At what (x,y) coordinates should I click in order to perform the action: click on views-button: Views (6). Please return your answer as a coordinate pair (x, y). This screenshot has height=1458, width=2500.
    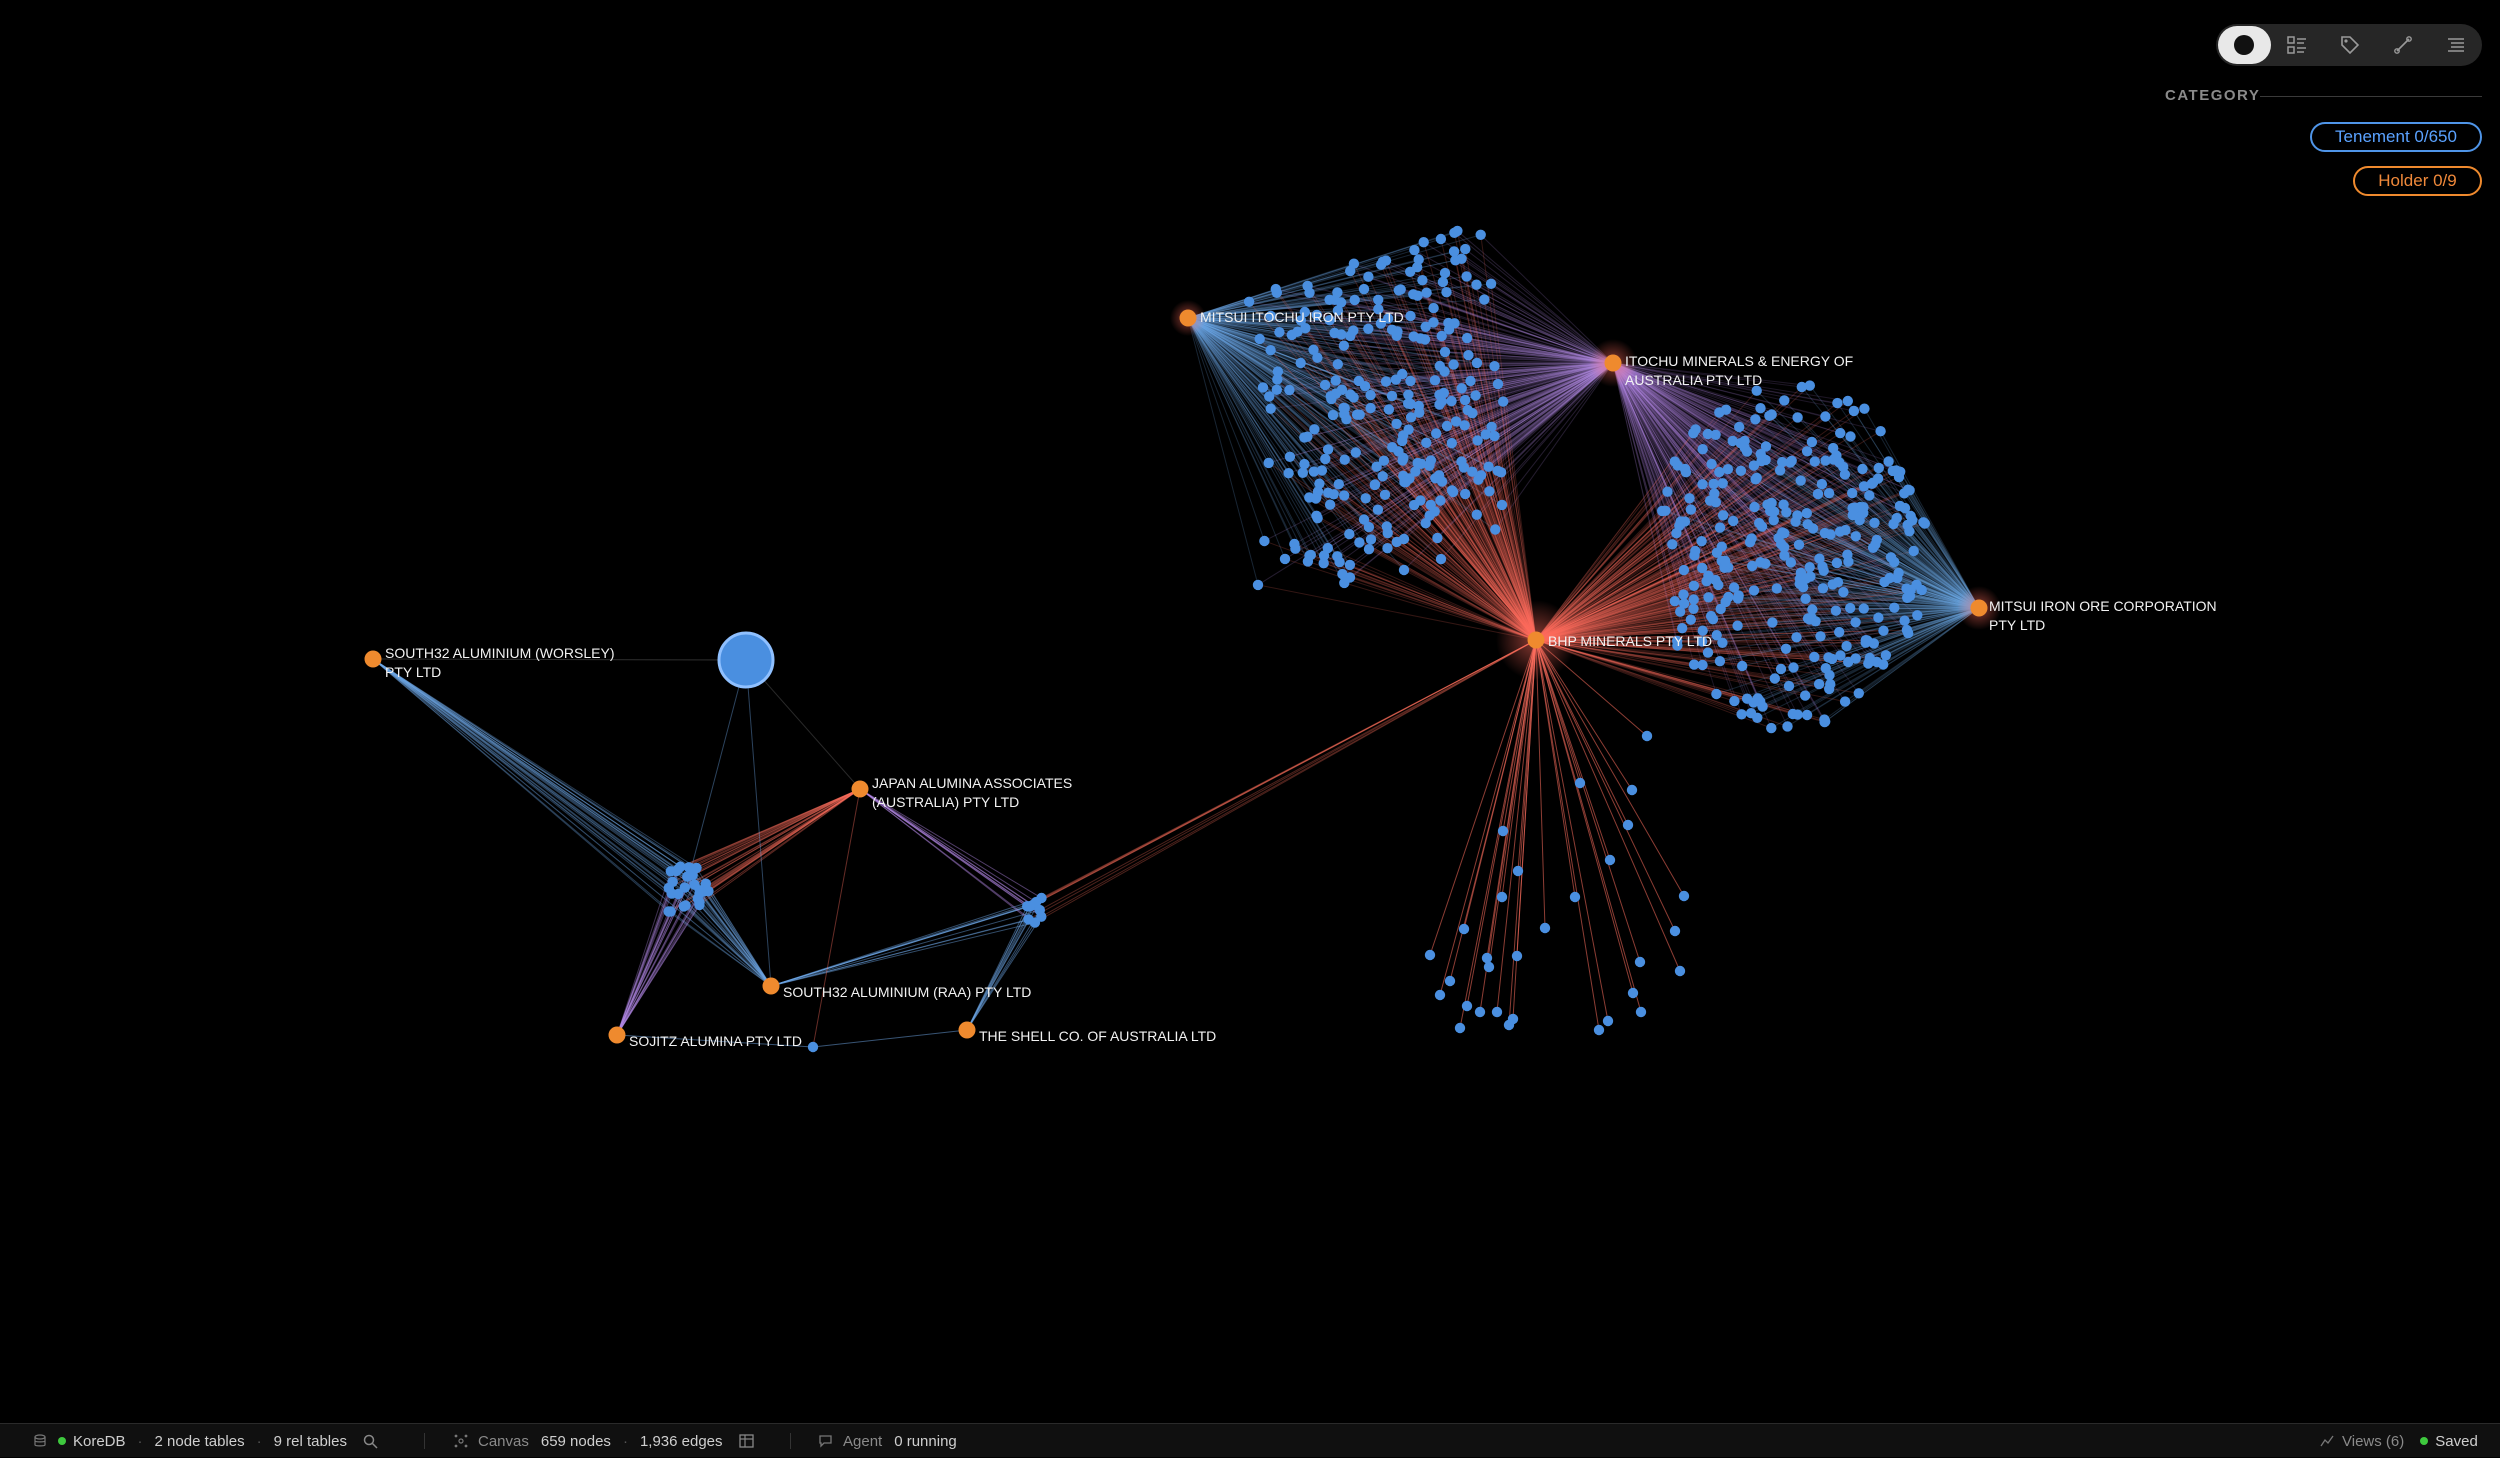
    Looking at the image, I should click on (2373, 1441).